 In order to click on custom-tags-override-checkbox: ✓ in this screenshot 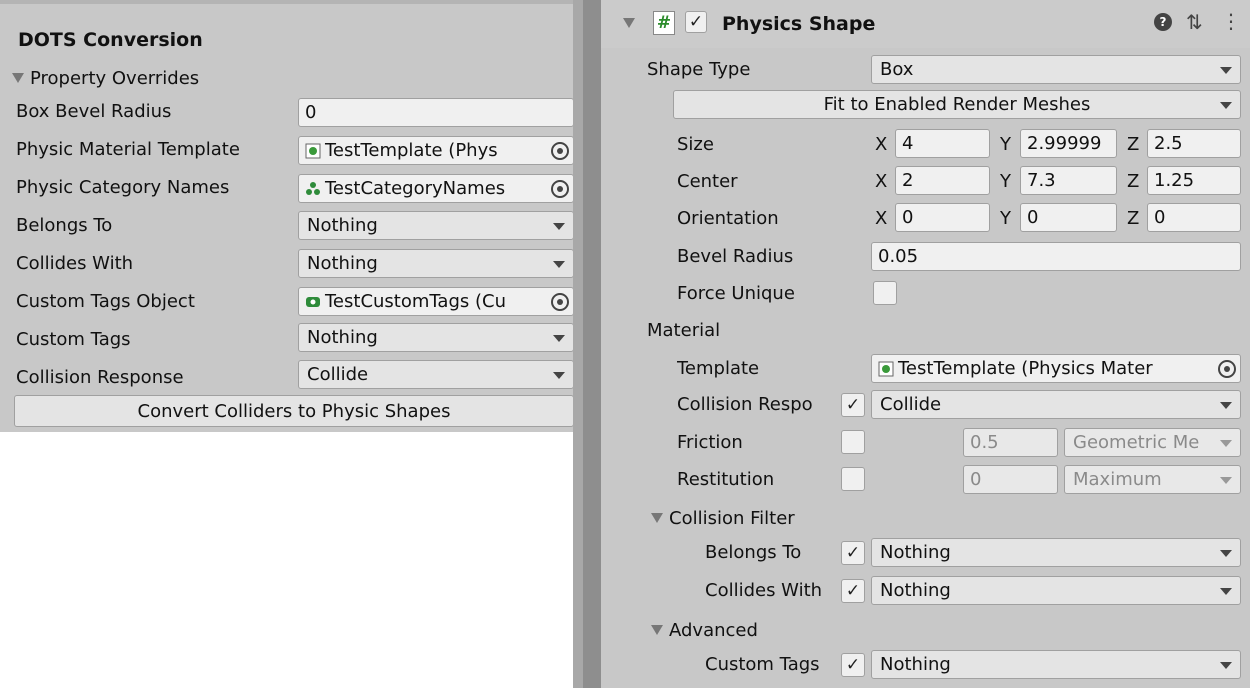, I will do `click(853, 665)`.